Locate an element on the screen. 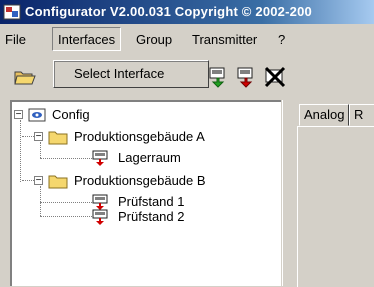 This screenshot has height=287, width=374. select-interface-item: Select Interface is located at coordinates (119, 73).